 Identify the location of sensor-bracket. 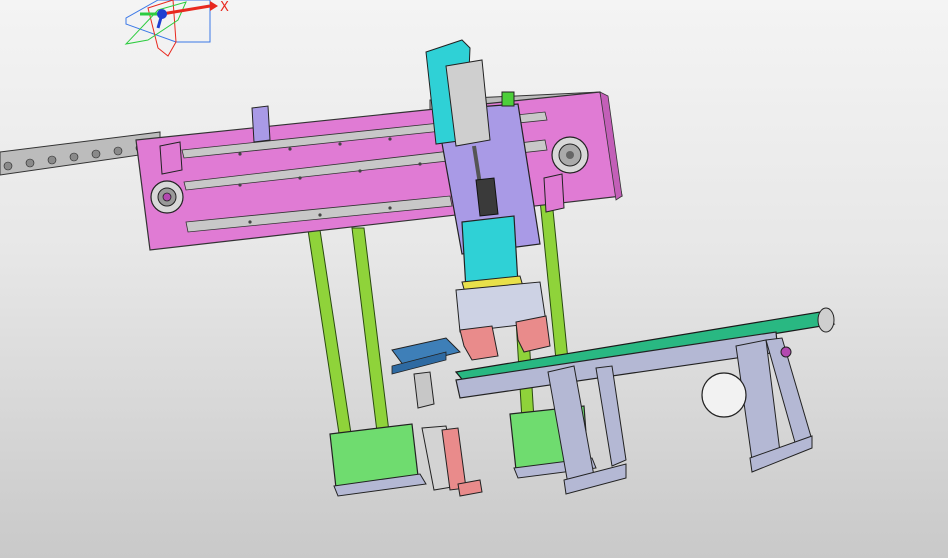
(261, 124).